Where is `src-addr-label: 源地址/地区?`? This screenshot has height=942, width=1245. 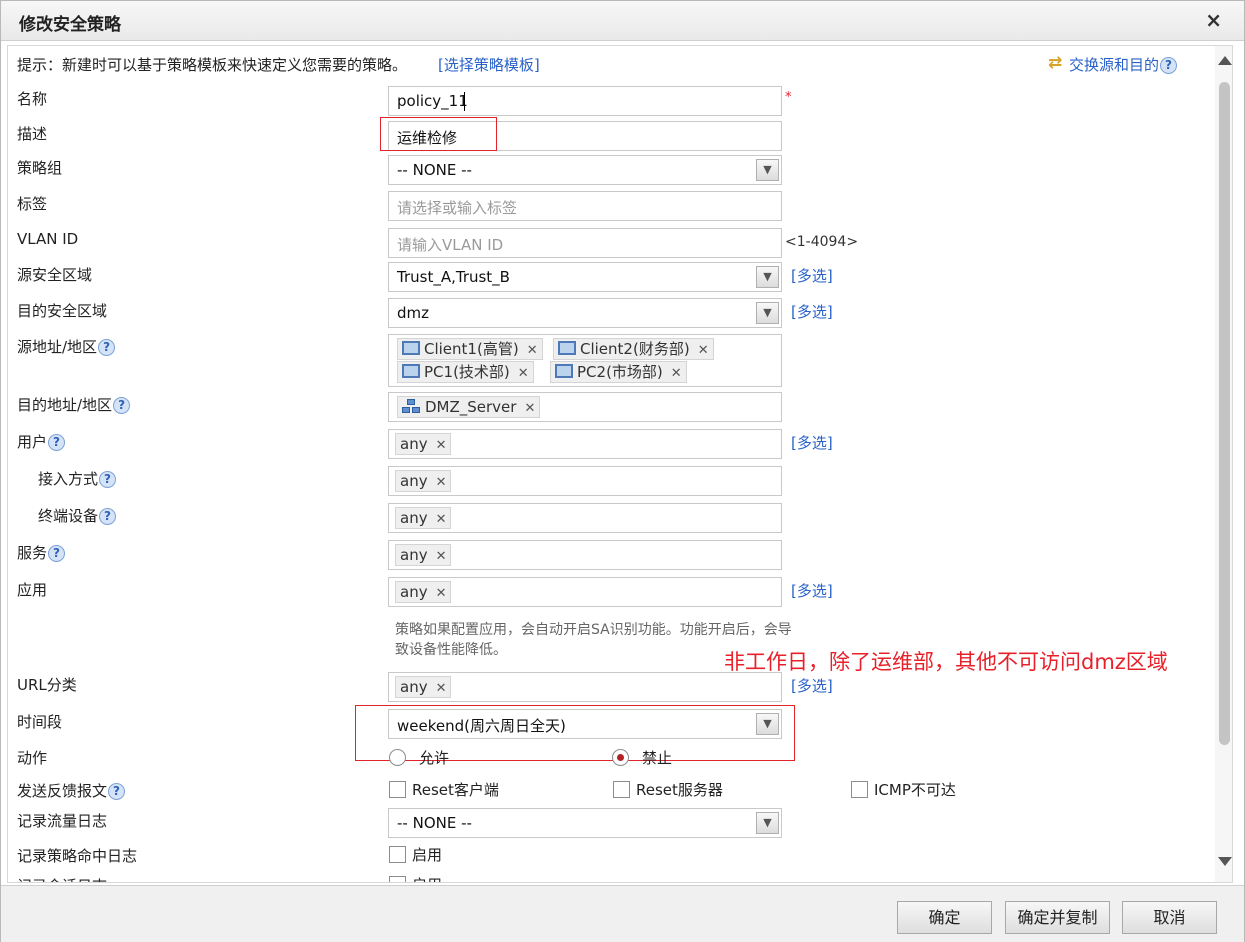 src-addr-label: 源地址/地区? is located at coordinates (66, 346).